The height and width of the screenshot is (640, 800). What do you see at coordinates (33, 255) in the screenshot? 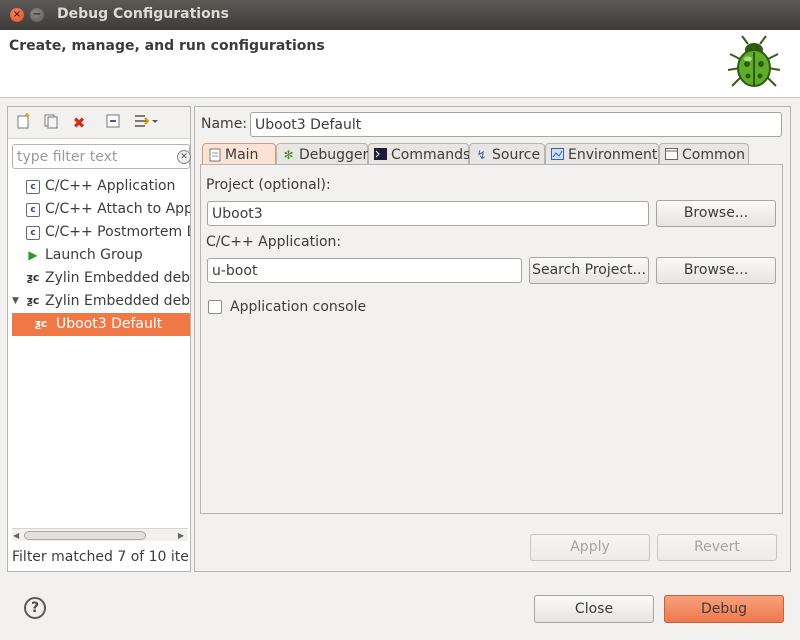
I see `launch-group-icon: ▶` at bounding box center [33, 255].